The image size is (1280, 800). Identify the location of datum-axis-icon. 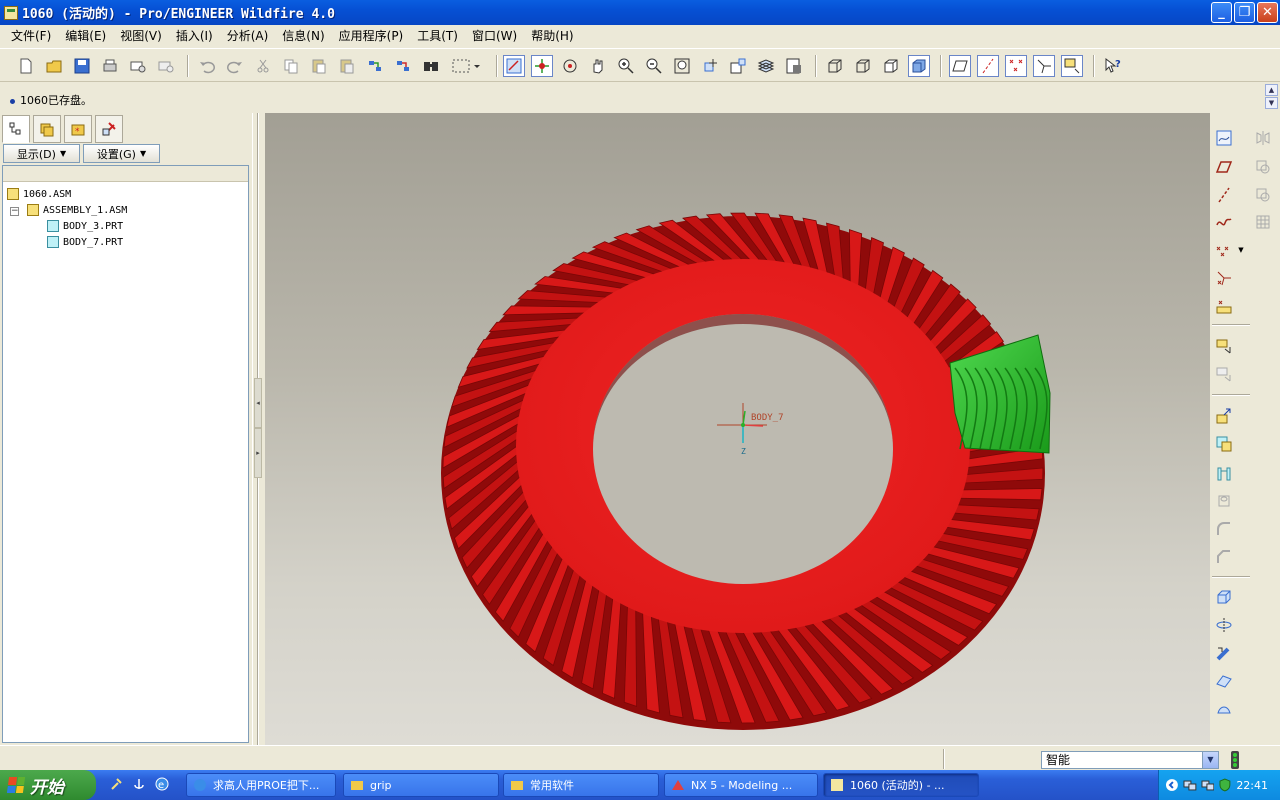
(1224, 195).